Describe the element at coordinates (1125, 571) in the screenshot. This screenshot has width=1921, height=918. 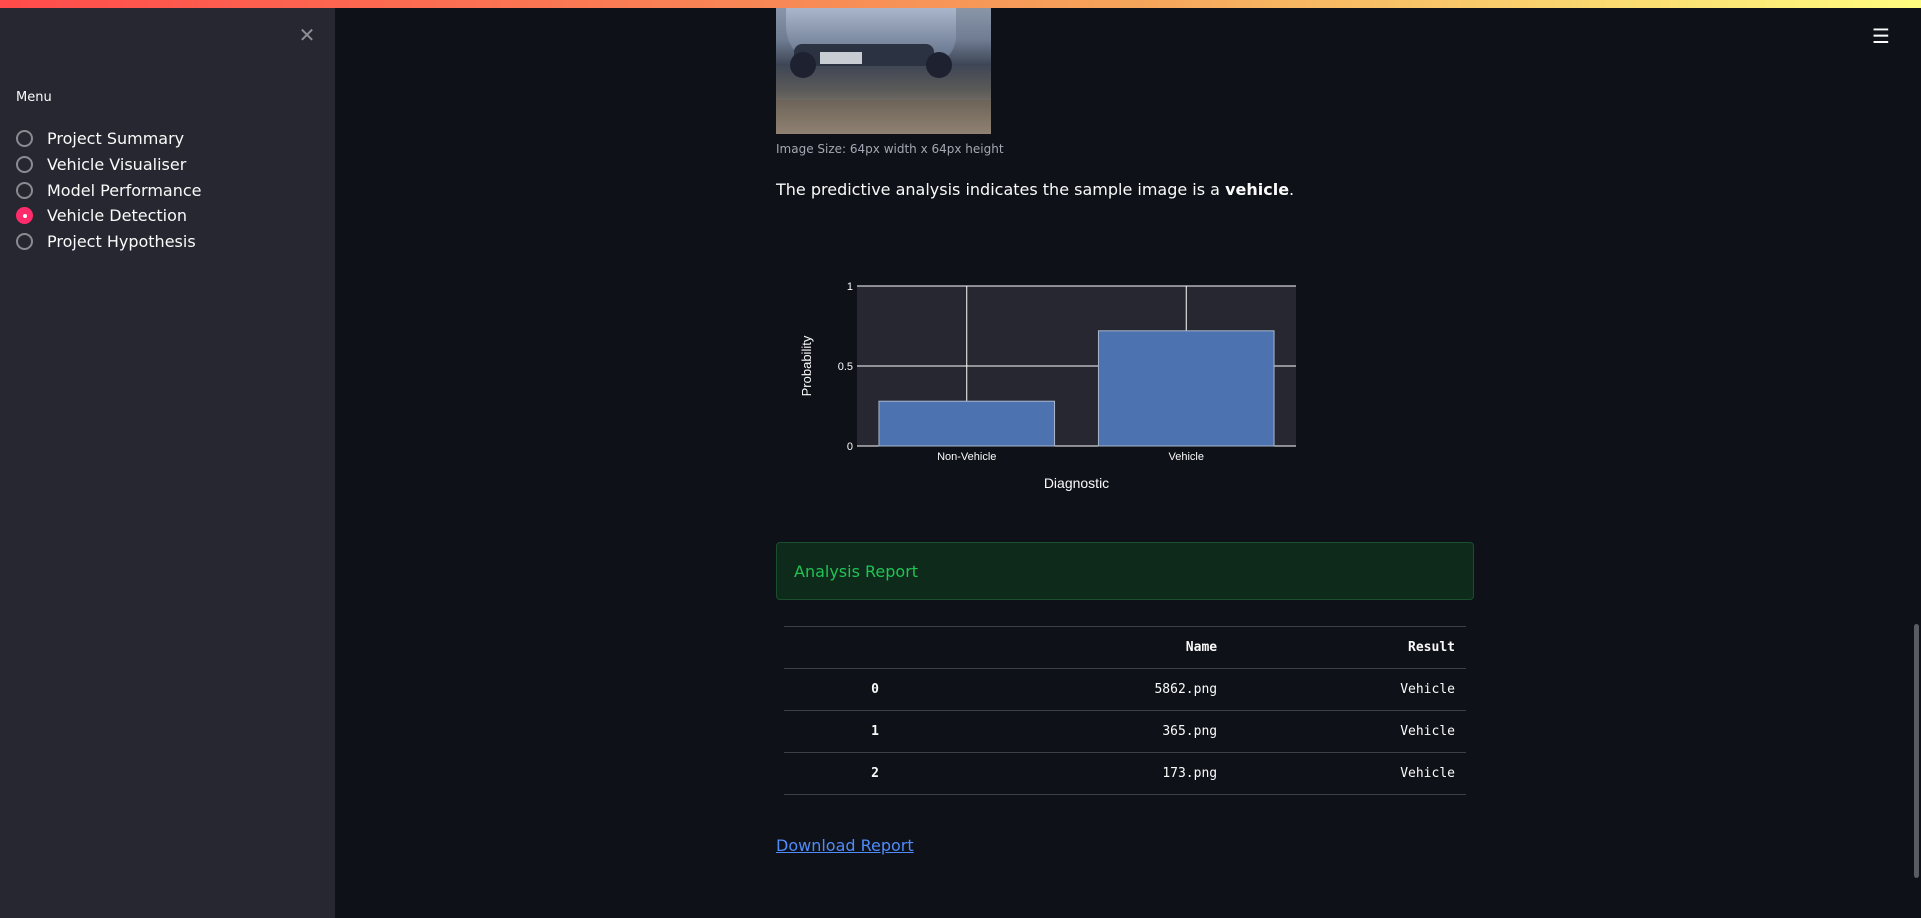
I see `analysis-report-banner: Analysis Report` at that location.